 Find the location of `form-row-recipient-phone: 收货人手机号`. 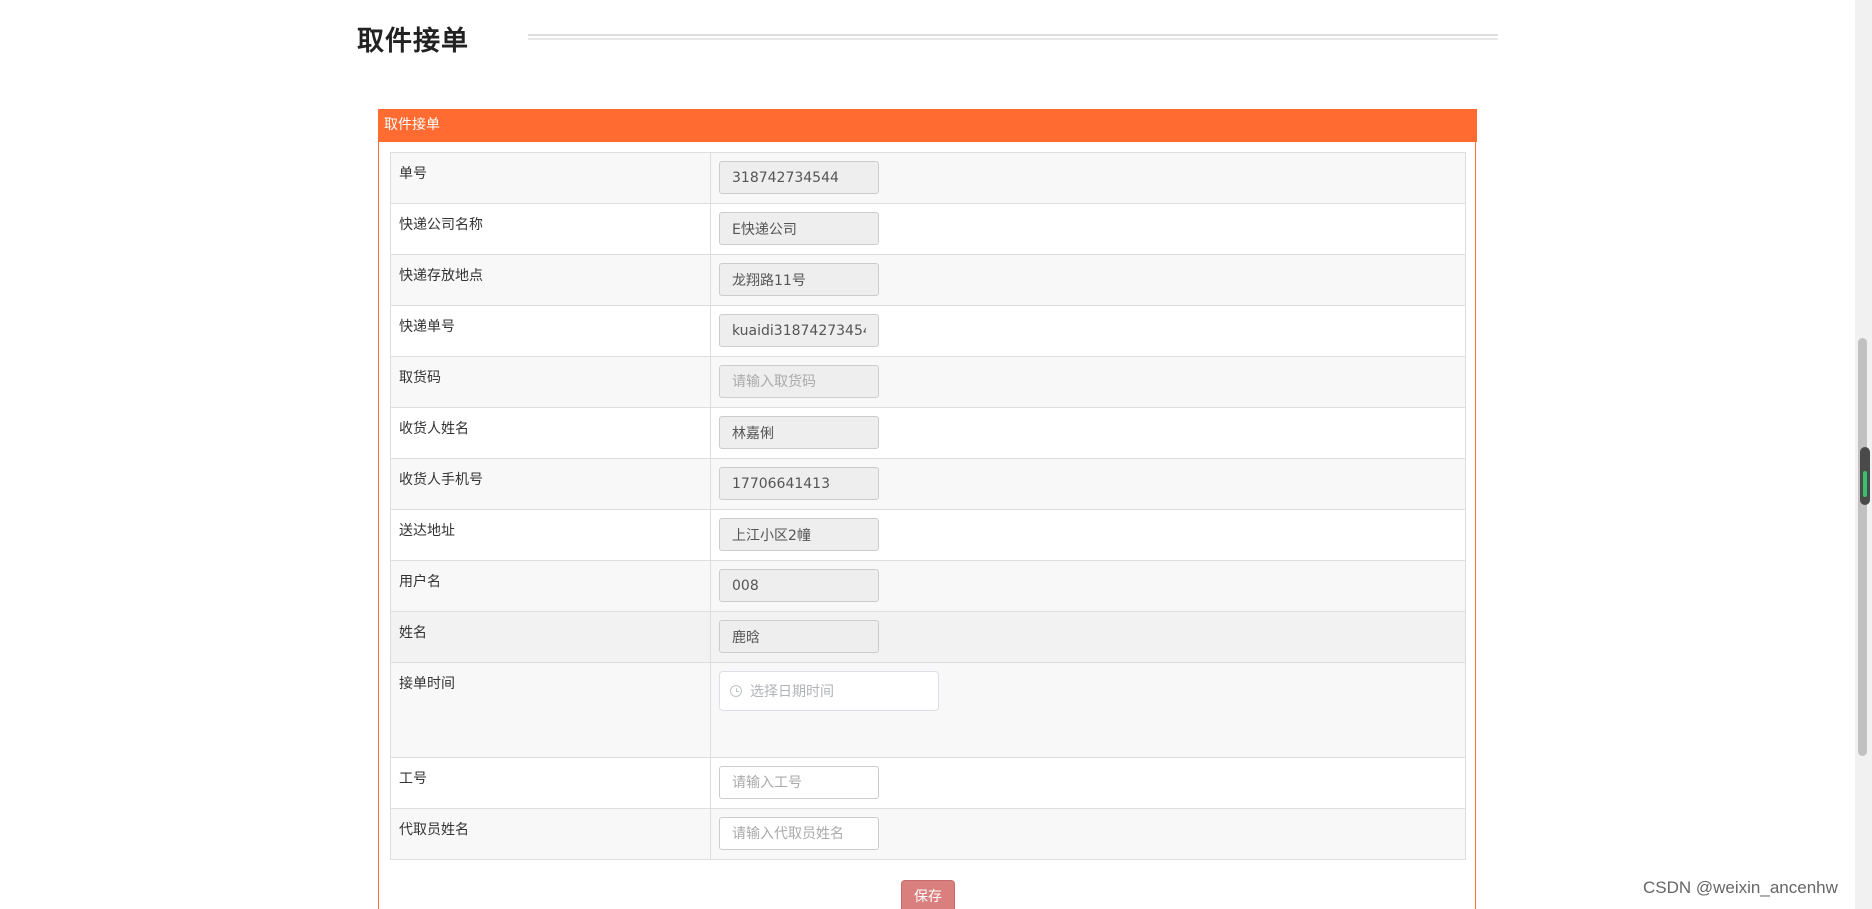

form-row-recipient-phone: 收货人手机号 is located at coordinates (928, 484).